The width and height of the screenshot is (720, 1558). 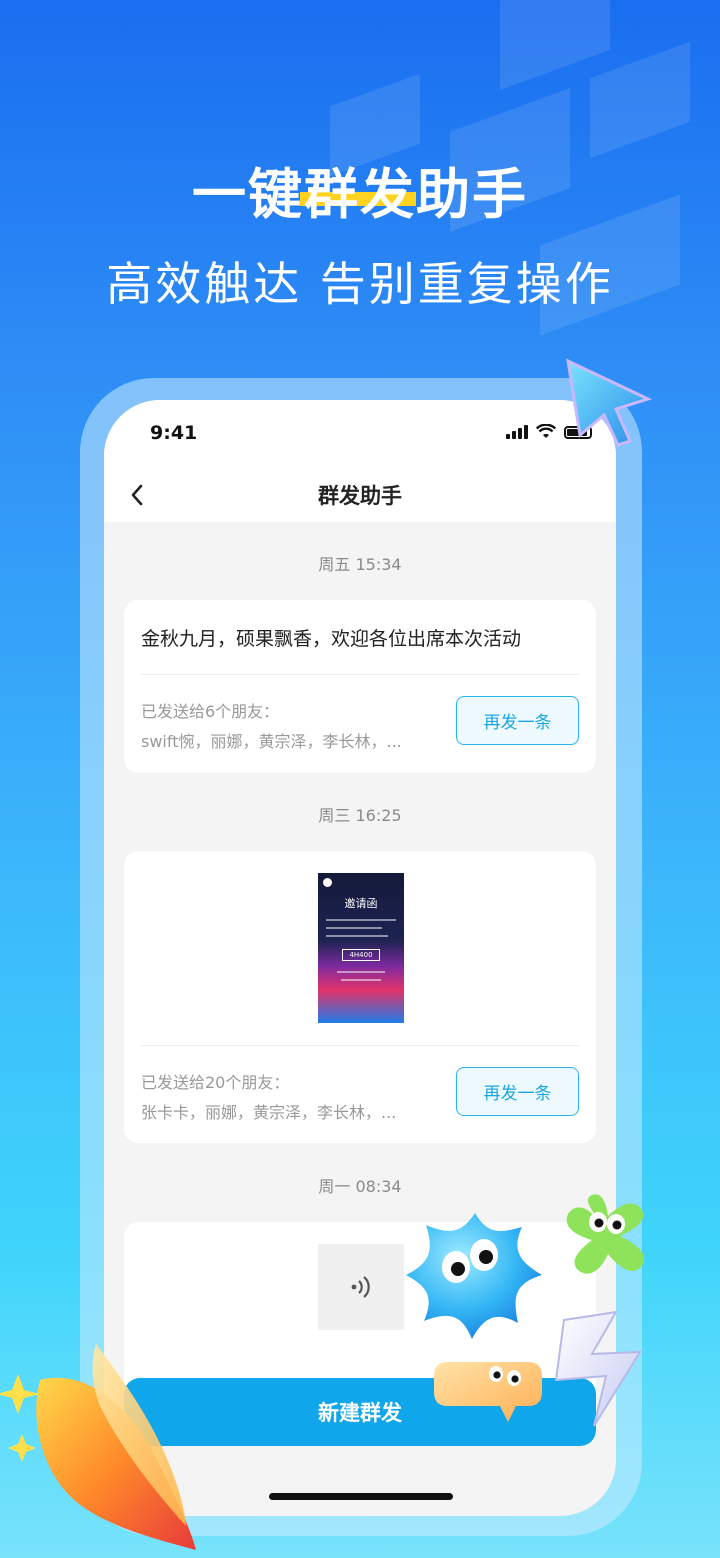 I want to click on invitation-poster-image: 邀请函 4H400, so click(x=361, y=948).